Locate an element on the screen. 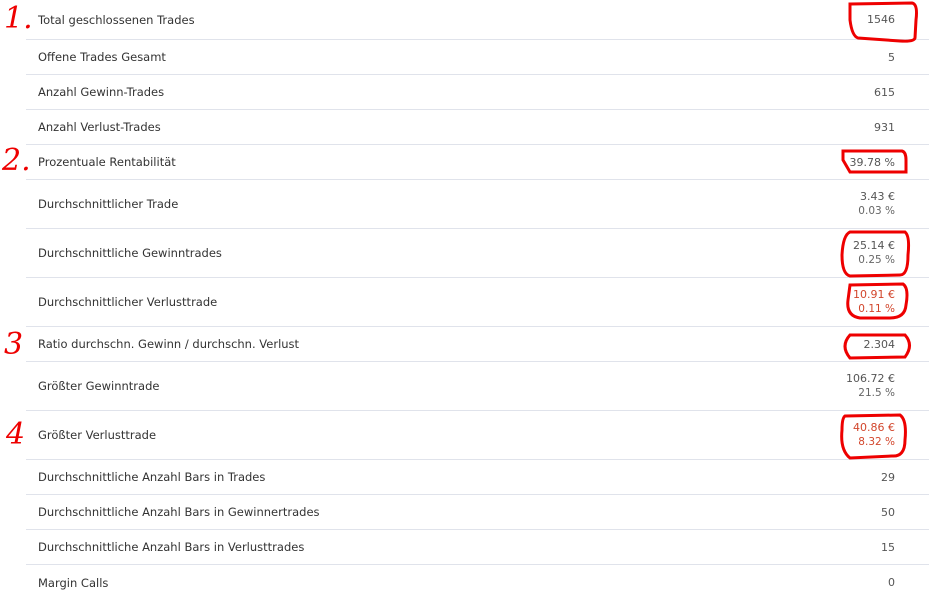 The width and height of the screenshot is (929, 600). value-primary: 29 is located at coordinates (888, 477).